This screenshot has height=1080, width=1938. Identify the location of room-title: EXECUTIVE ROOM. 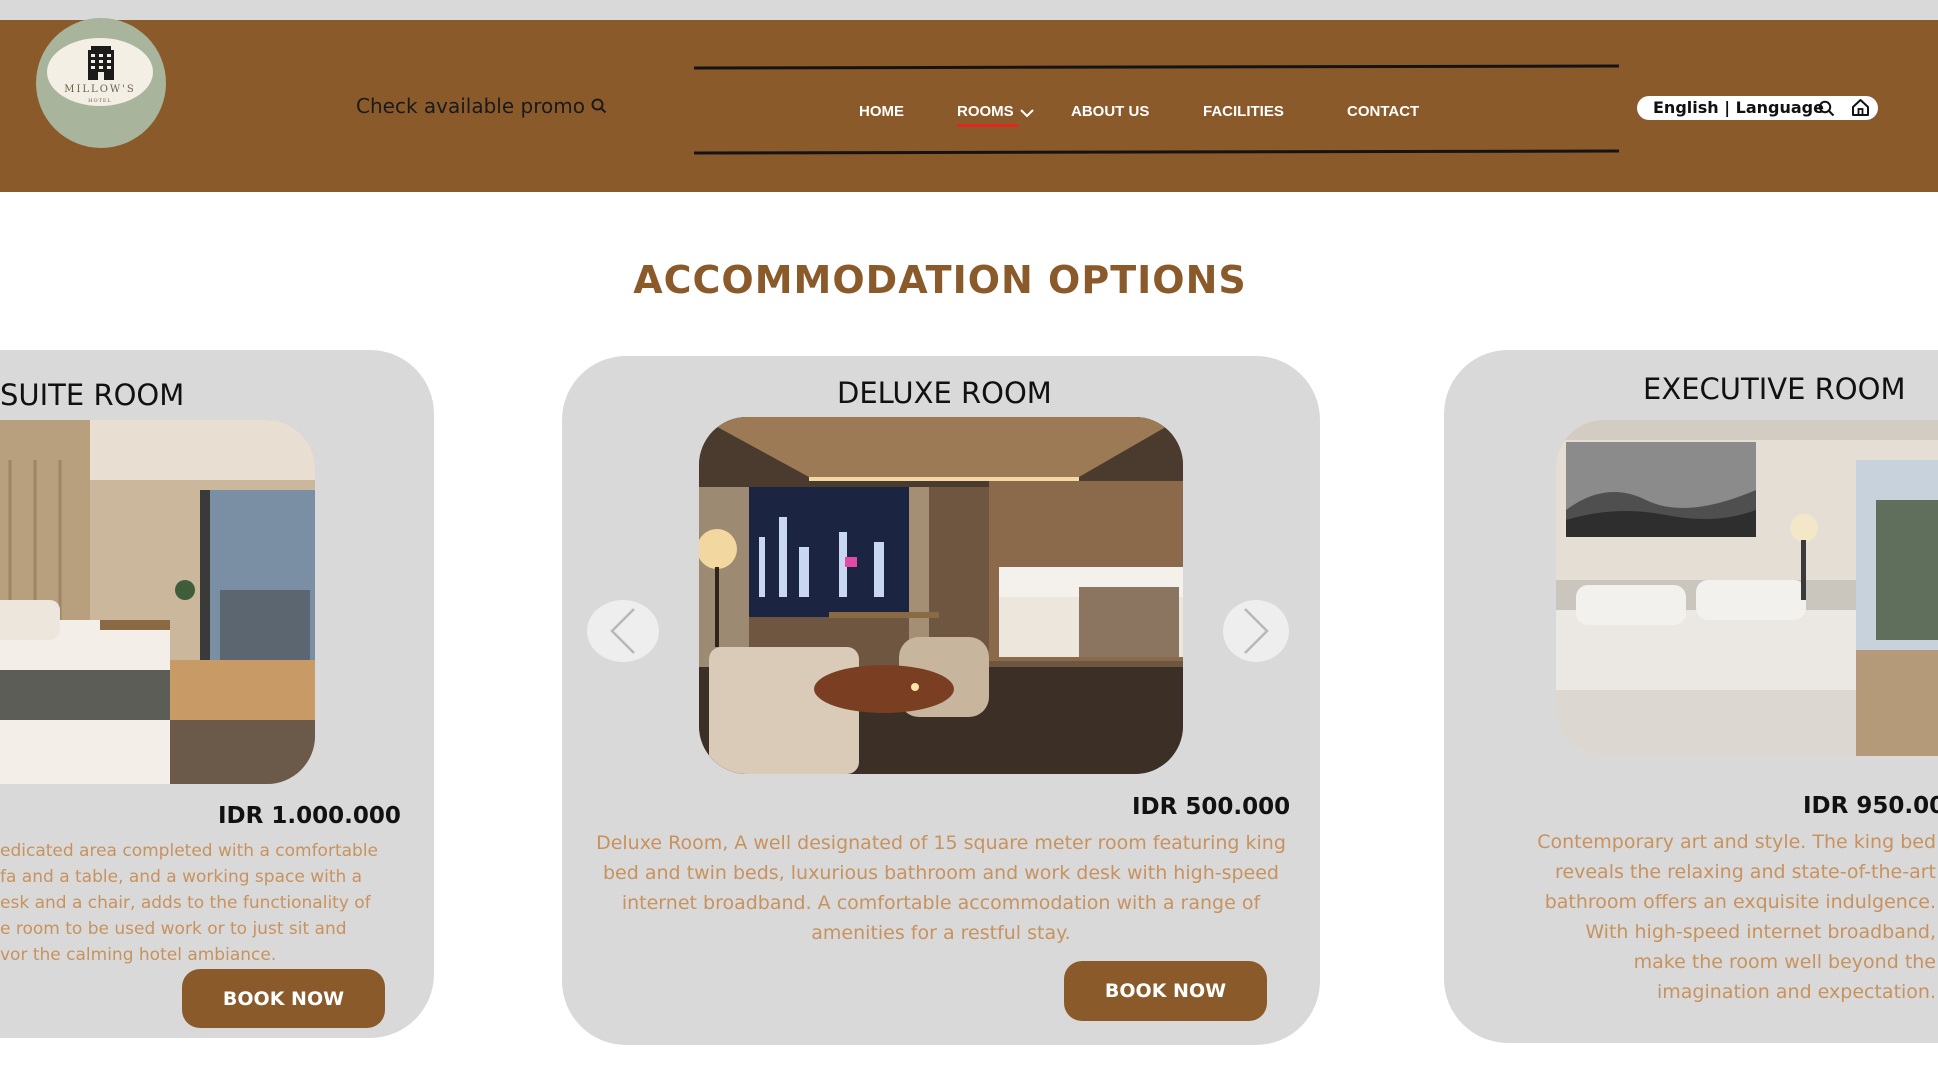
(1774, 389).